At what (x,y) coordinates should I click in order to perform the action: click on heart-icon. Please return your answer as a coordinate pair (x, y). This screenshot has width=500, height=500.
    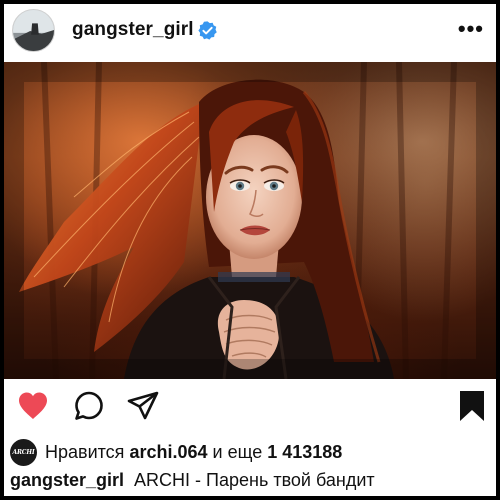
    Looking at the image, I should click on (33, 405).